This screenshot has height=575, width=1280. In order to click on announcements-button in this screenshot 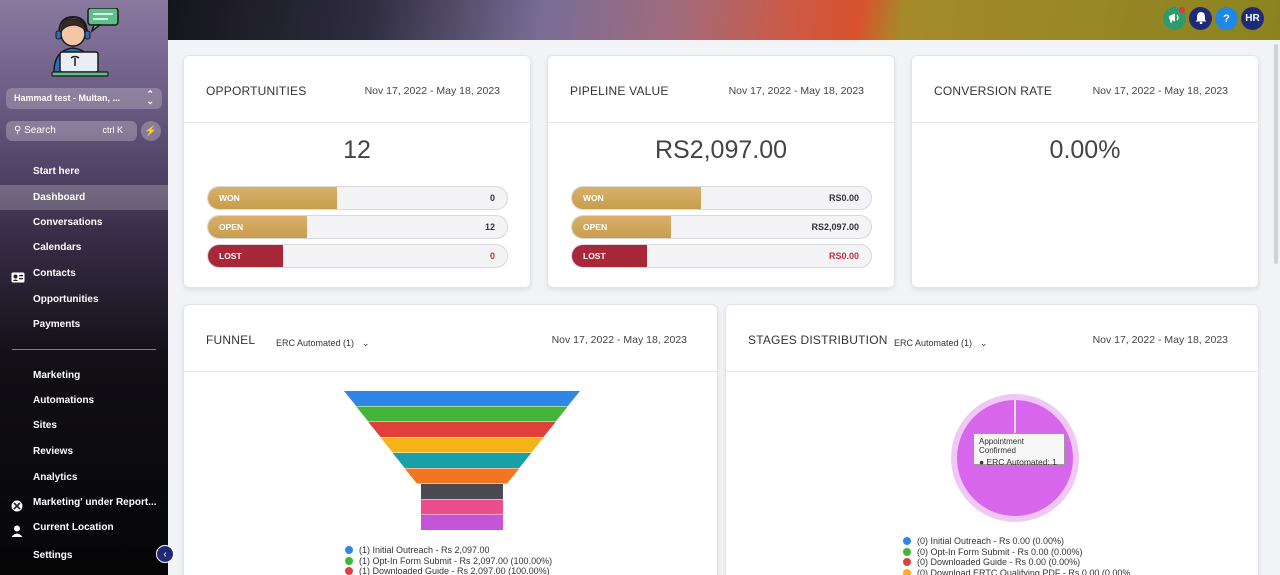, I will do `click(1174, 18)`.